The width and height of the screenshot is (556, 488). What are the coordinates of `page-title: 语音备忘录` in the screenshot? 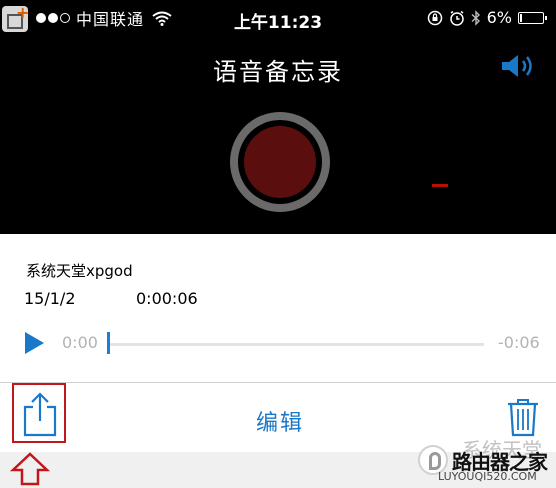 It's located at (278, 72).